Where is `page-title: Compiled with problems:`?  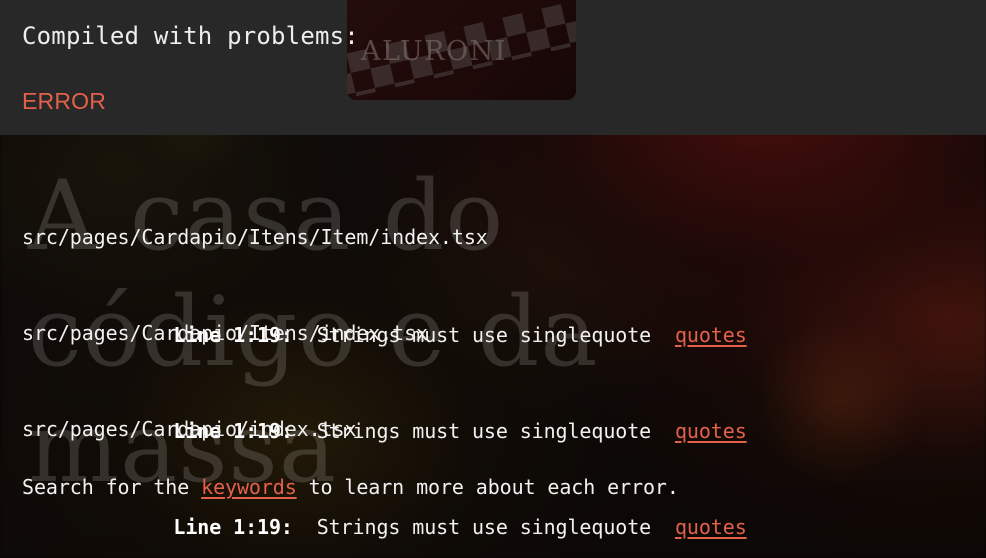
page-title: Compiled with problems: is located at coordinates (190, 36).